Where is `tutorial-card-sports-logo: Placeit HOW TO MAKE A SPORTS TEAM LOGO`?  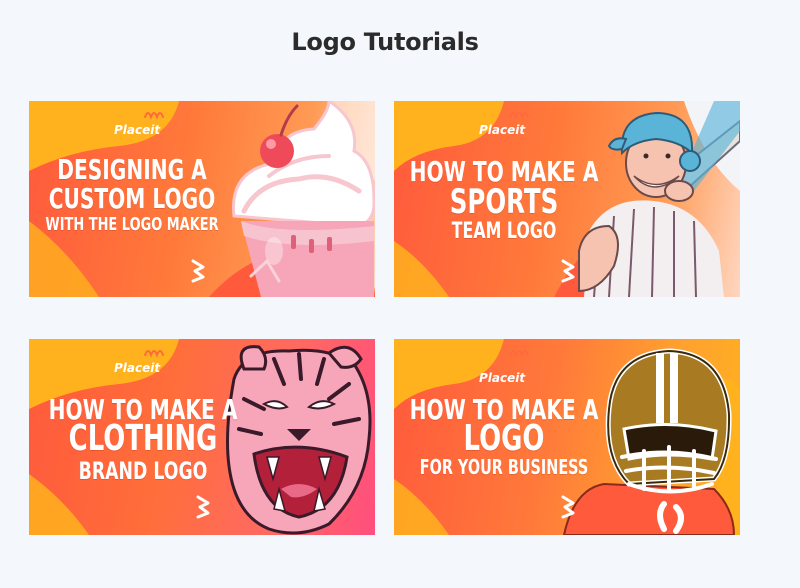 tutorial-card-sports-logo: Placeit HOW TO MAKE A SPORTS TEAM LOGO is located at coordinates (567, 199).